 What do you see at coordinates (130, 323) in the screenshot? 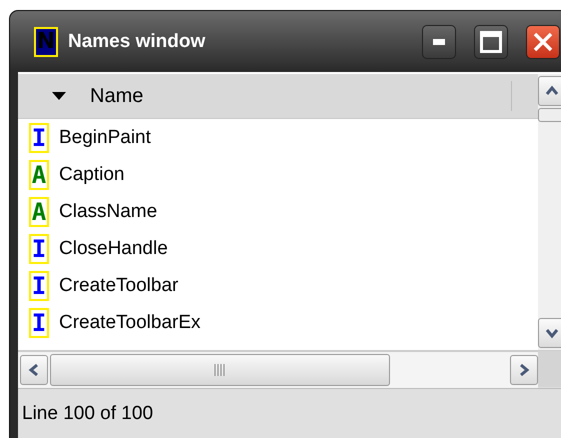
I see `list-item: CreateToolbarEx` at bounding box center [130, 323].